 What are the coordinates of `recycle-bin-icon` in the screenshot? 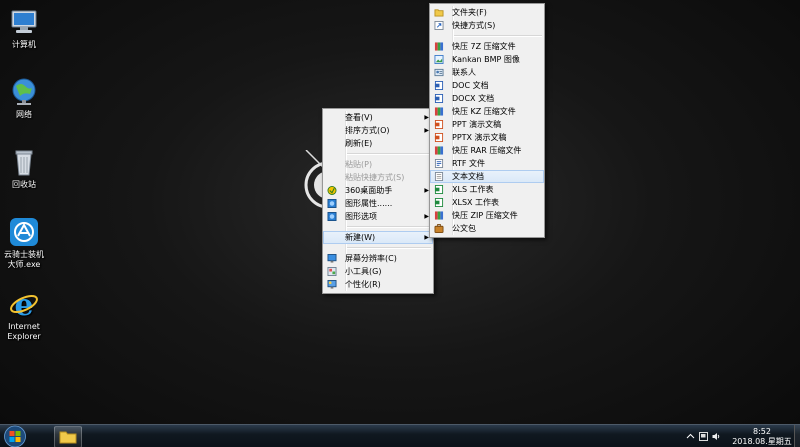 It's located at (24, 163).